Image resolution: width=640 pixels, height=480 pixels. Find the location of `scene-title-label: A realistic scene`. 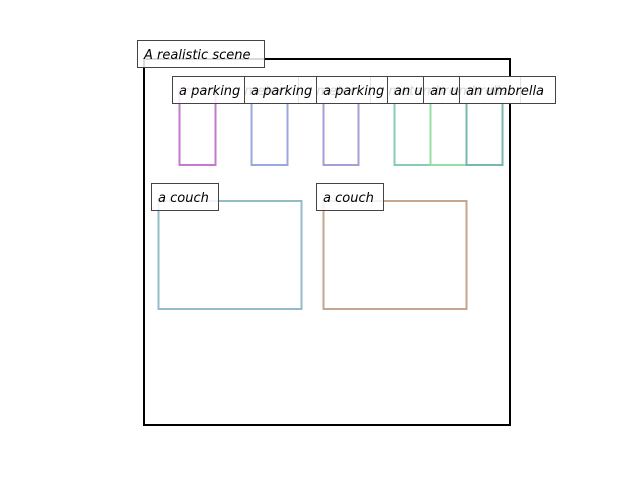

scene-title-label: A realistic scene is located at coordinates (201, 54).